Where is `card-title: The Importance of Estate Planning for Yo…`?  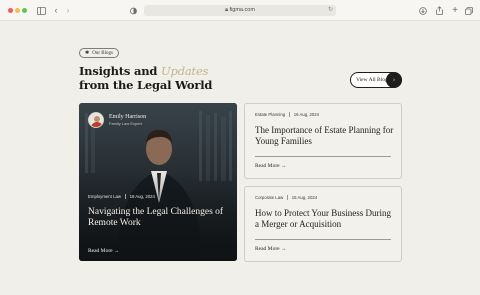
card-title: The Importance of Estate Planning for Yo… is located at coordinates (325, 136).